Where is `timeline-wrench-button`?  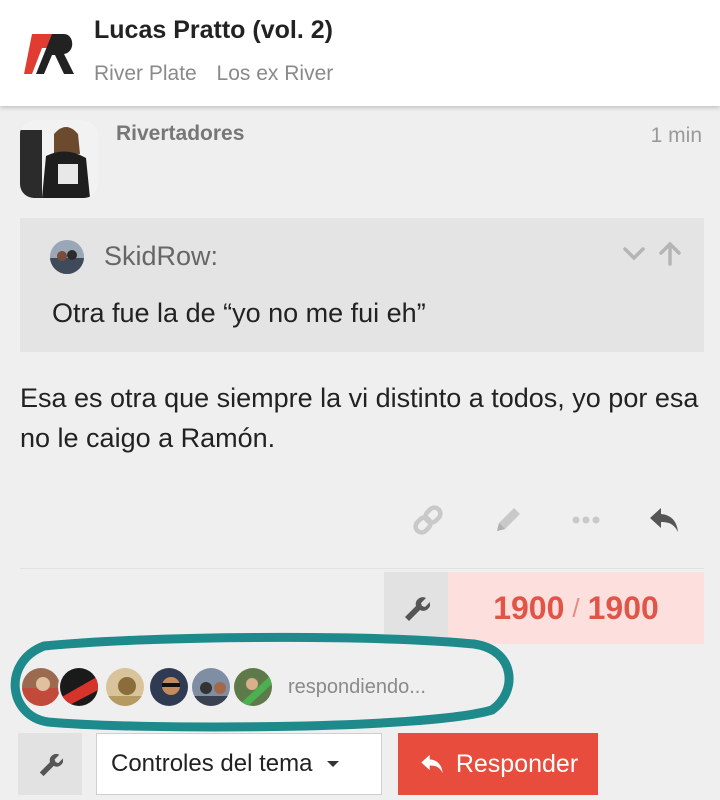 timeline-wrench-button is located at coordinates (416, 608).